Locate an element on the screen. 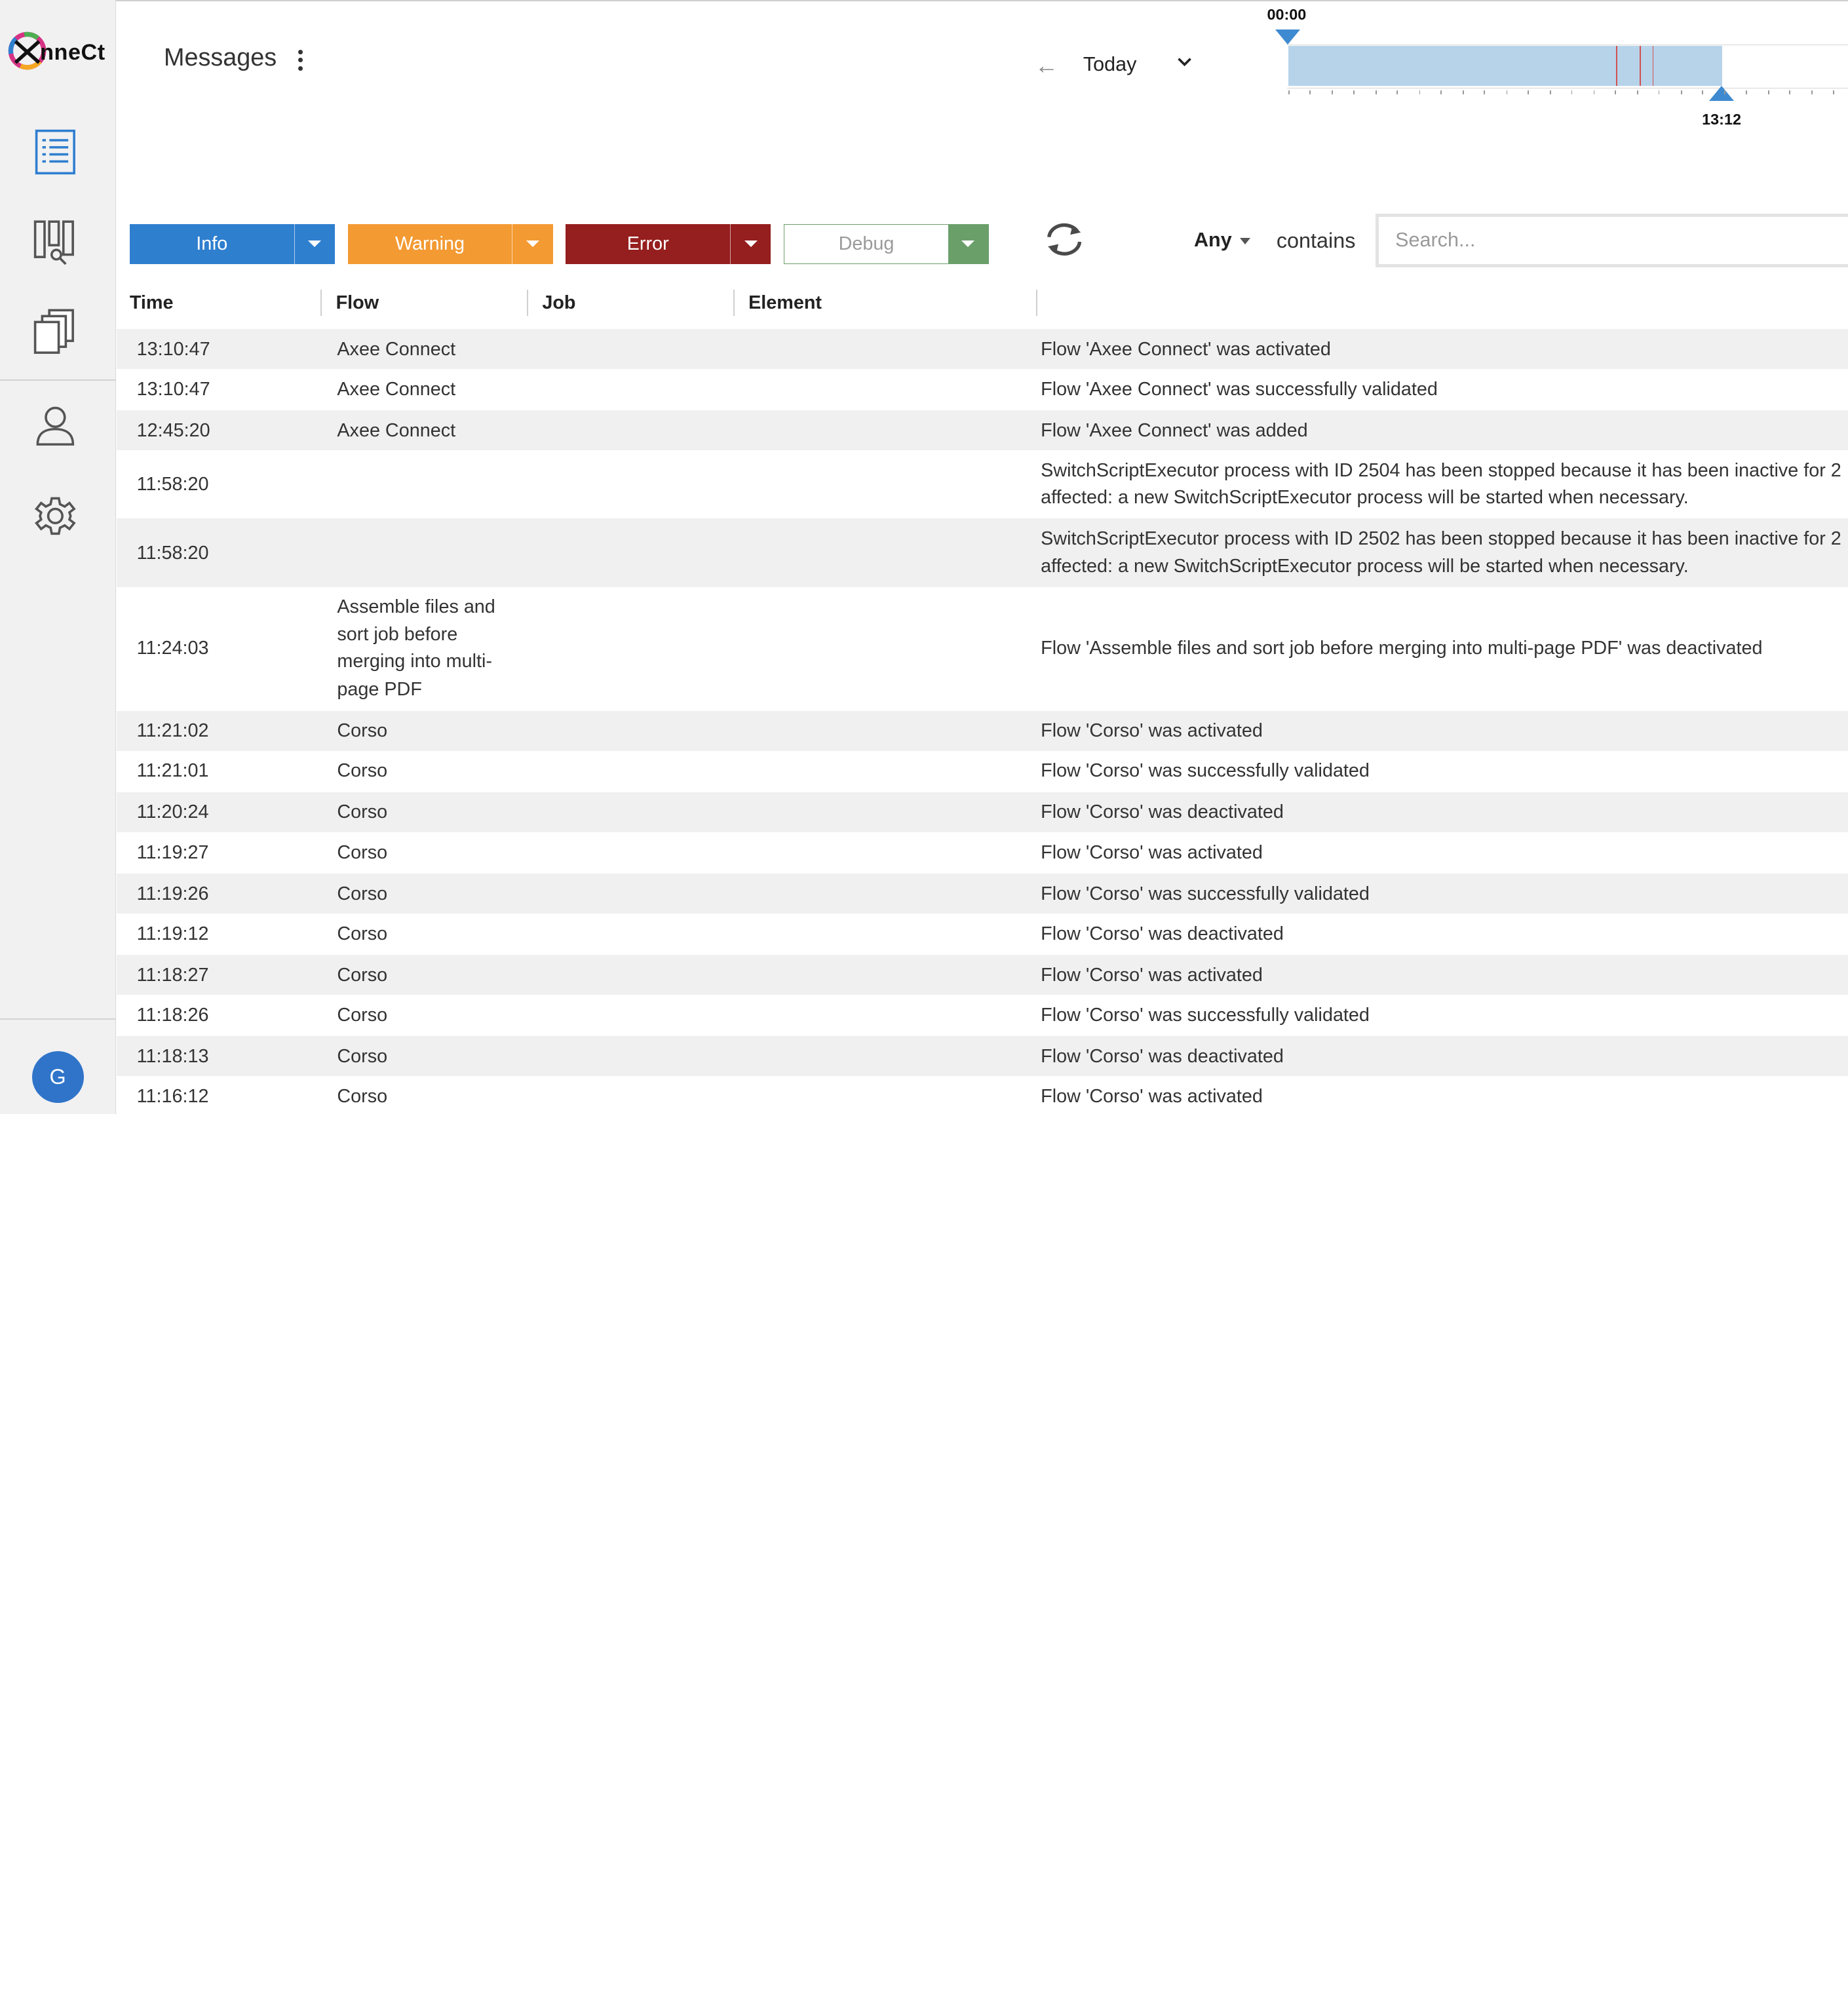 This screenshot has height=2004, width=1848. list-icon is located at coordinates (55, 152).